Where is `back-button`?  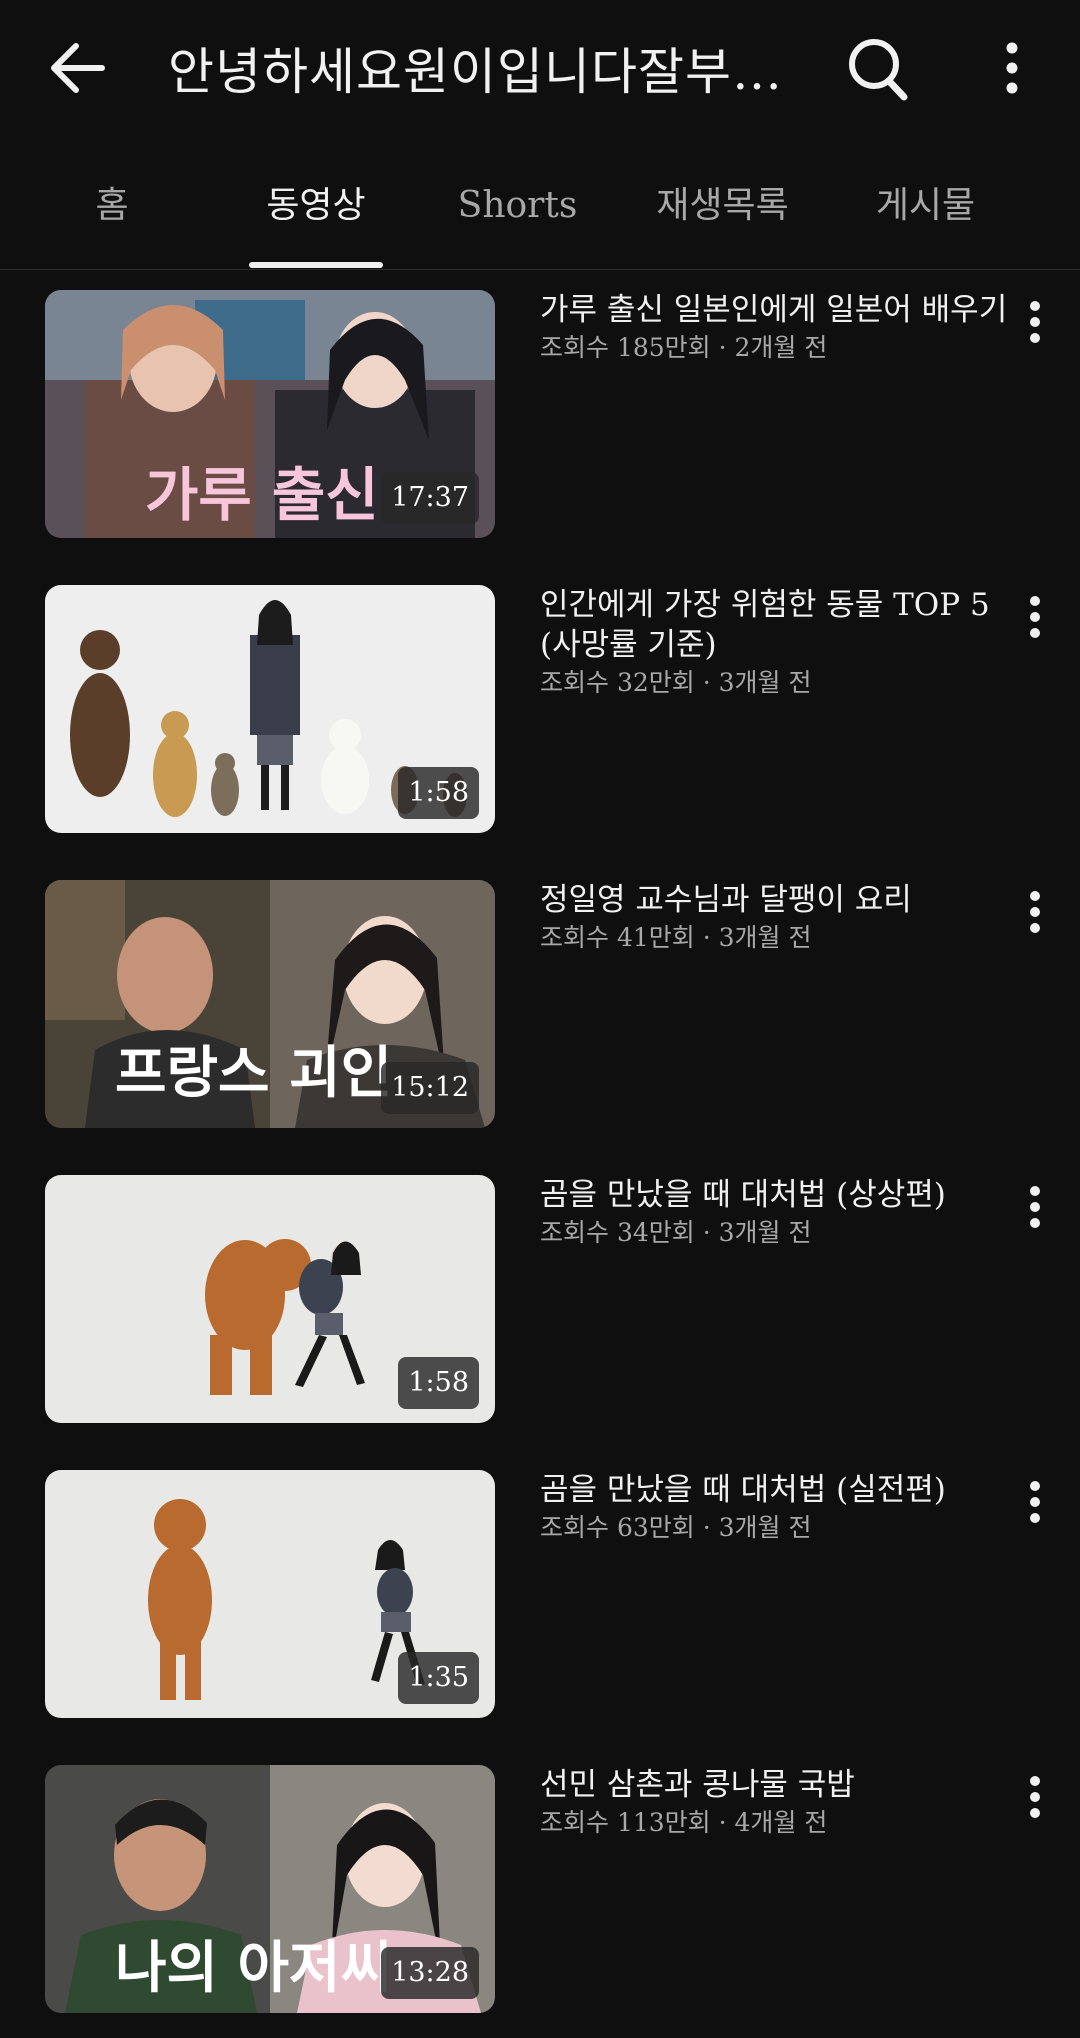 back-button is located at coordinates (78, 68).